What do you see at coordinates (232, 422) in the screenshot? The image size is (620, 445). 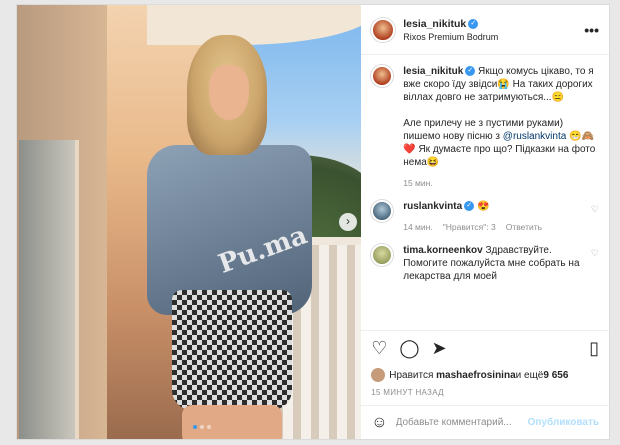 I see `photo-legs` at bounding box center [232, 422].